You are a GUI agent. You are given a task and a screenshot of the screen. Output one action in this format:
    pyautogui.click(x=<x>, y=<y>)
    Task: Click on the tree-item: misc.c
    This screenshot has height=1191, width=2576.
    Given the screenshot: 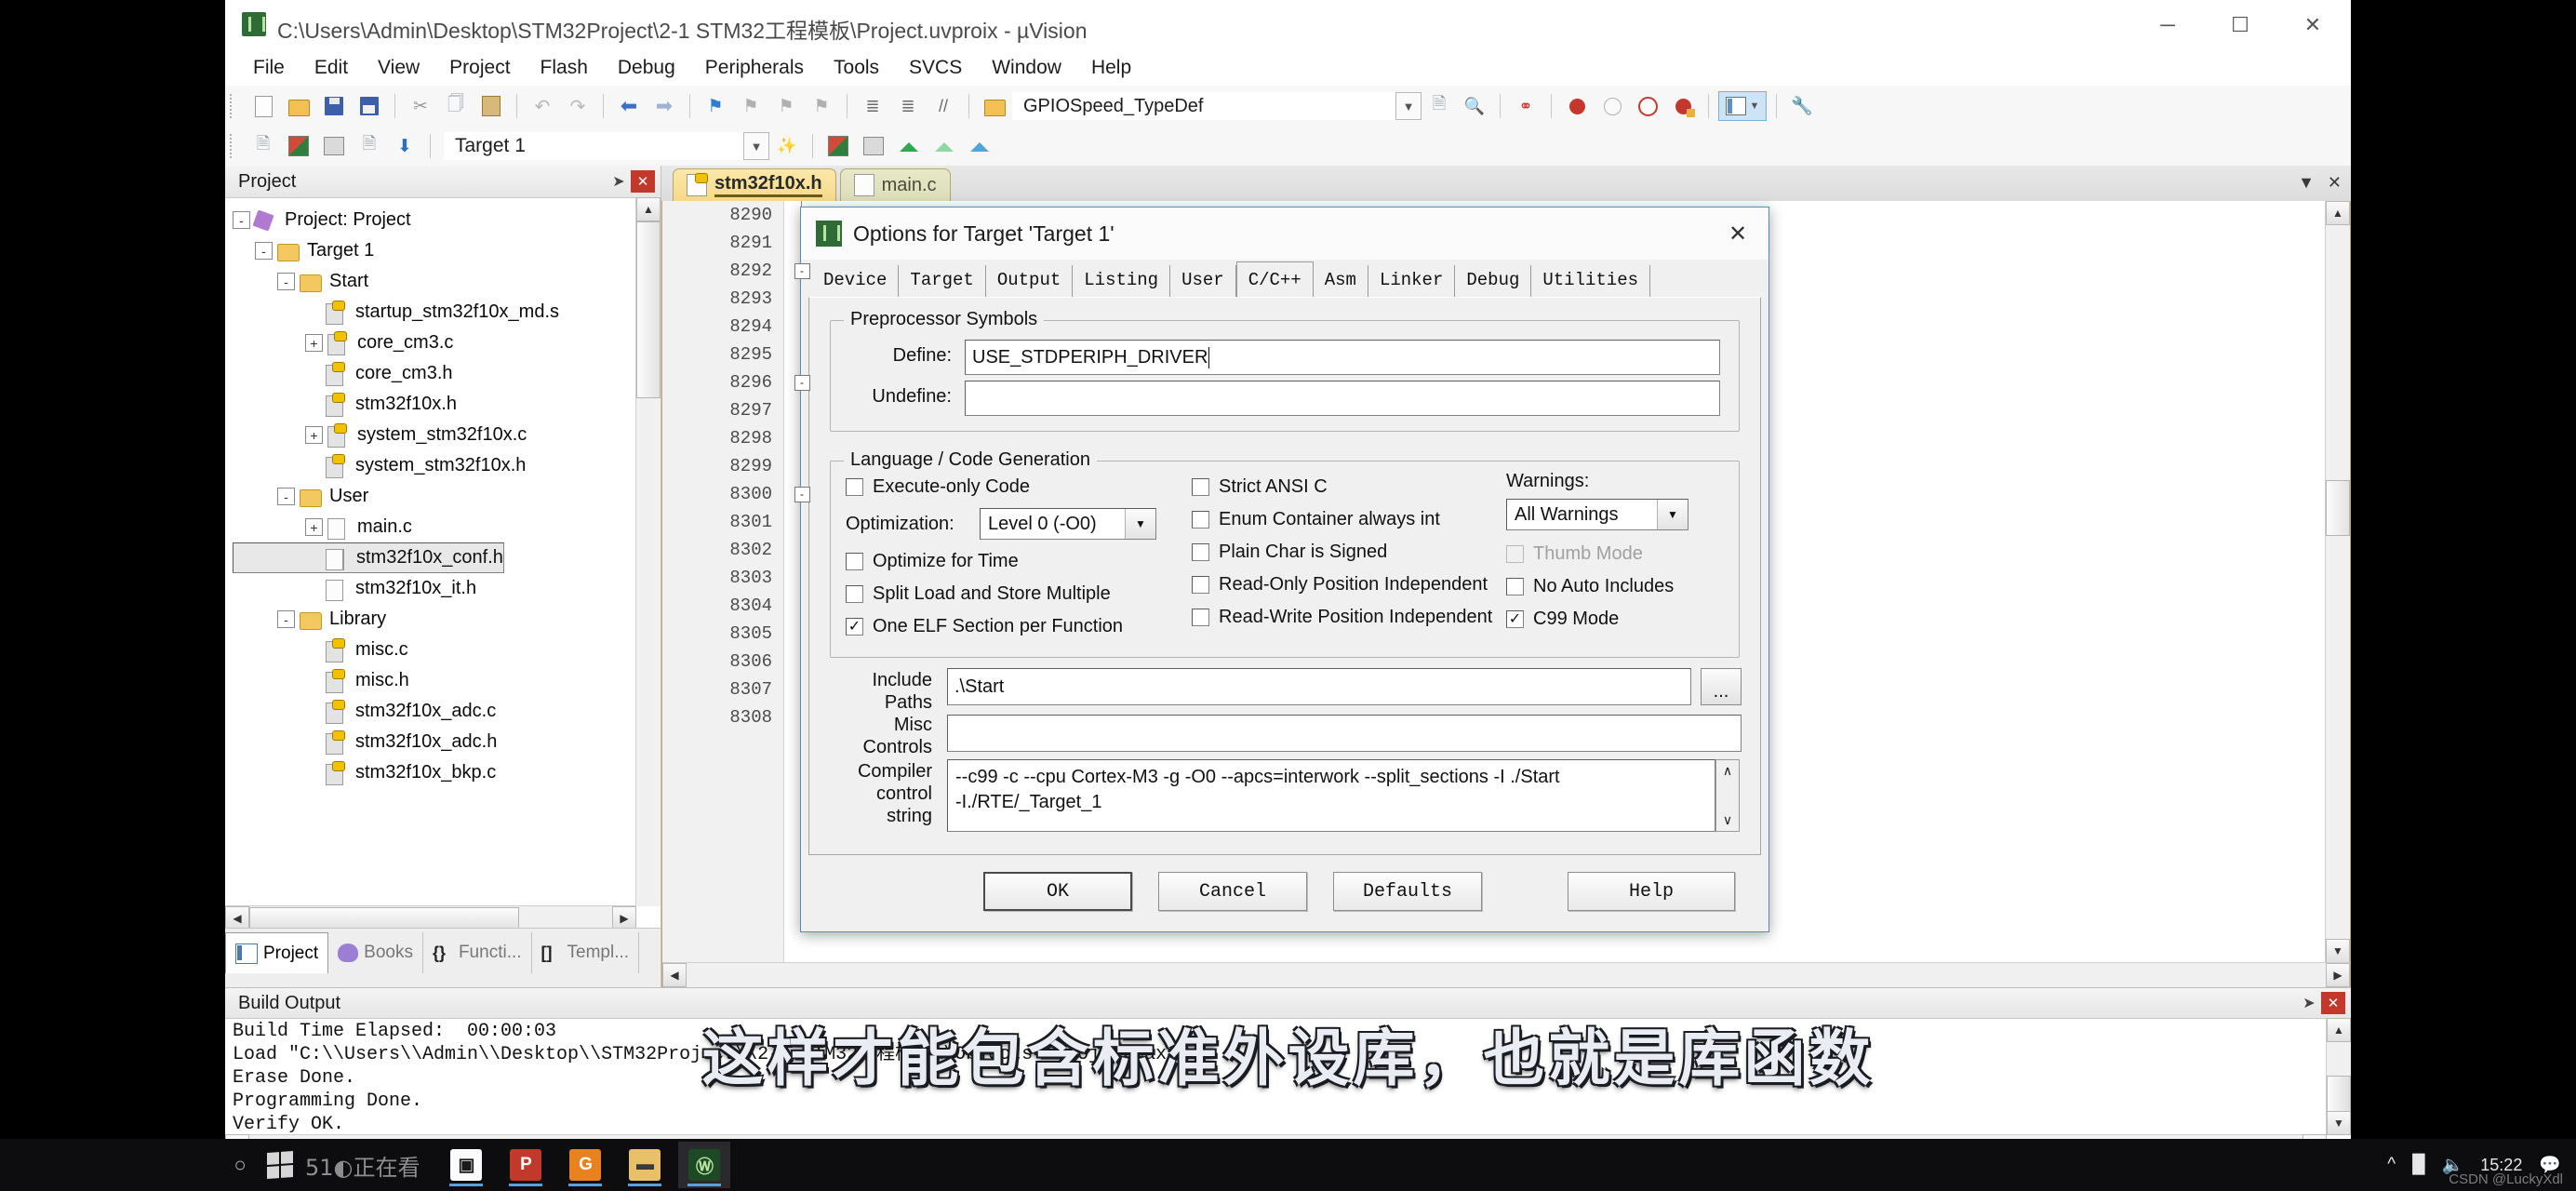 What is the action you would take?
    pyautogui.click(x=447, y=650)
    